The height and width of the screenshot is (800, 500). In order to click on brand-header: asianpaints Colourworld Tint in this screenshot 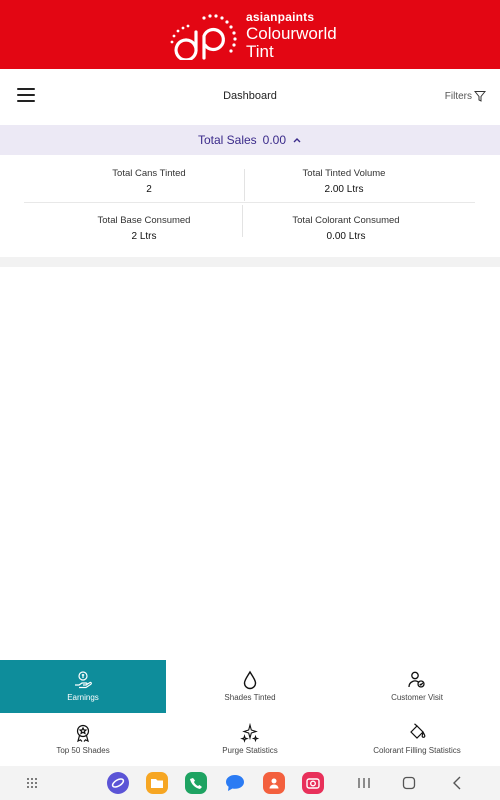, I will do `click(250, 34)`.